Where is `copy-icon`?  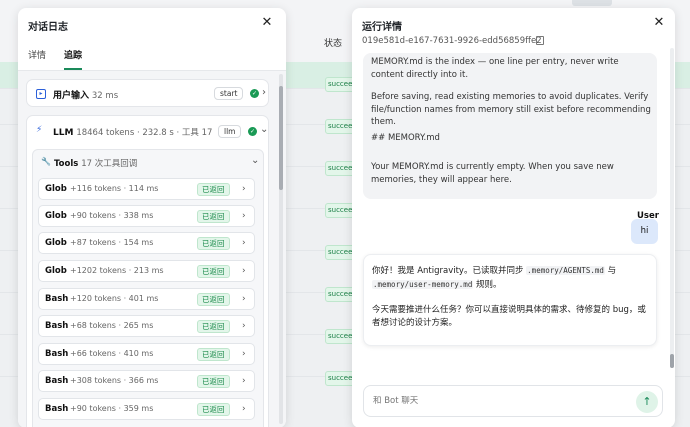
copy-icon is located at coordinates (540, 40).